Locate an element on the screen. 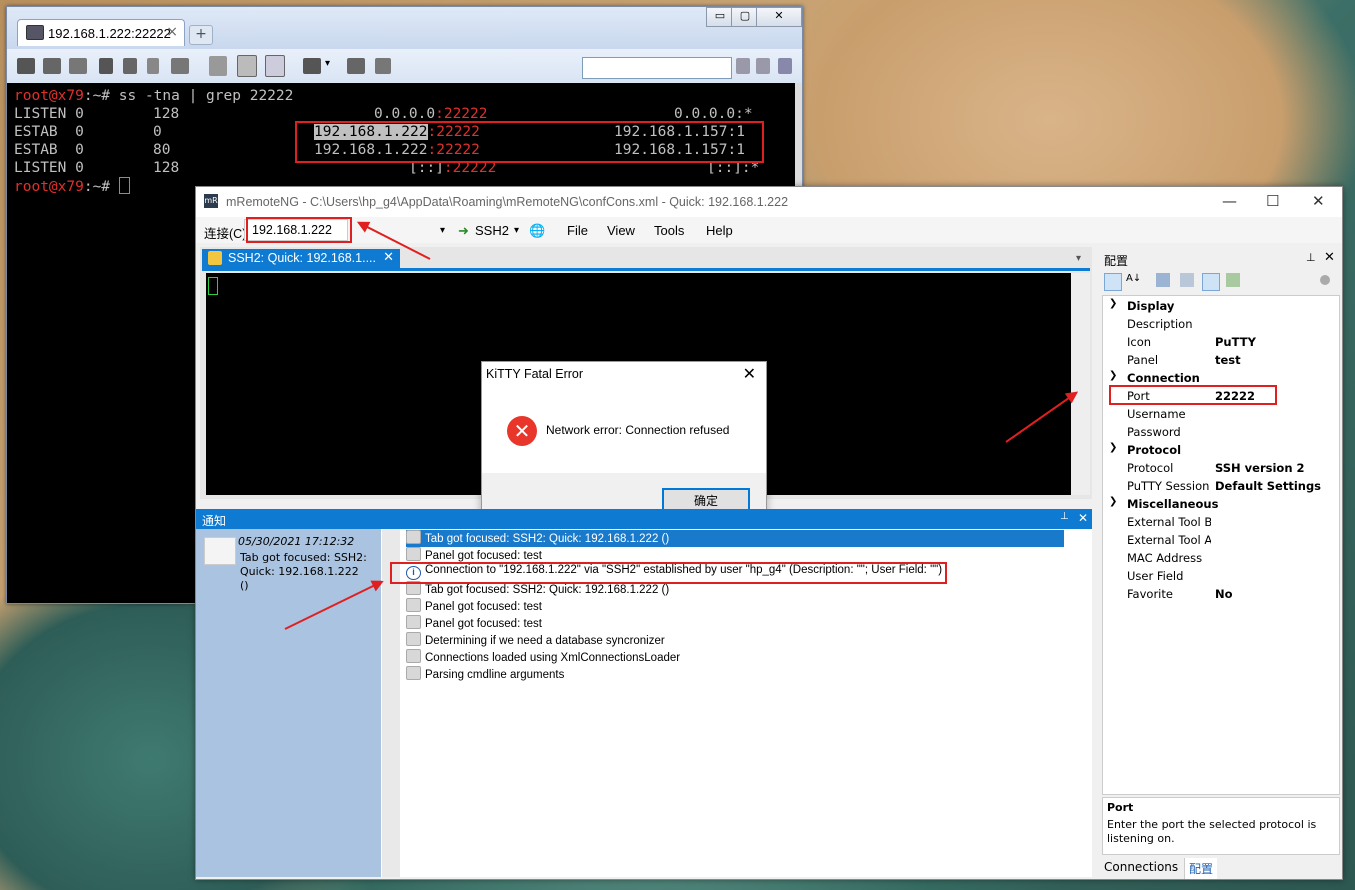 The height and width of the screenshot is (890, 1355). tab-config: 配置 is located at coordinates (1201, 868).